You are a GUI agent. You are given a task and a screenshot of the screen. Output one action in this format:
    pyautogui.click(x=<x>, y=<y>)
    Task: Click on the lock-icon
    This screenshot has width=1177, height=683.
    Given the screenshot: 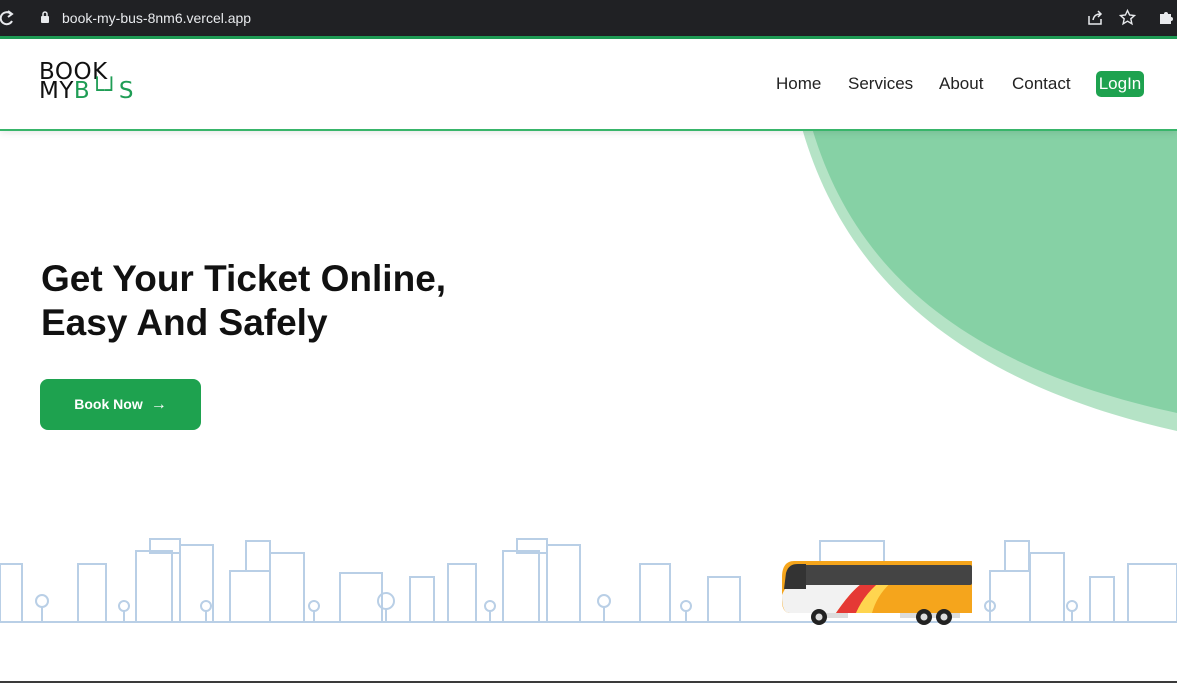 What is the action you would take?
    pyautogui.click(x=45, y=17)
    